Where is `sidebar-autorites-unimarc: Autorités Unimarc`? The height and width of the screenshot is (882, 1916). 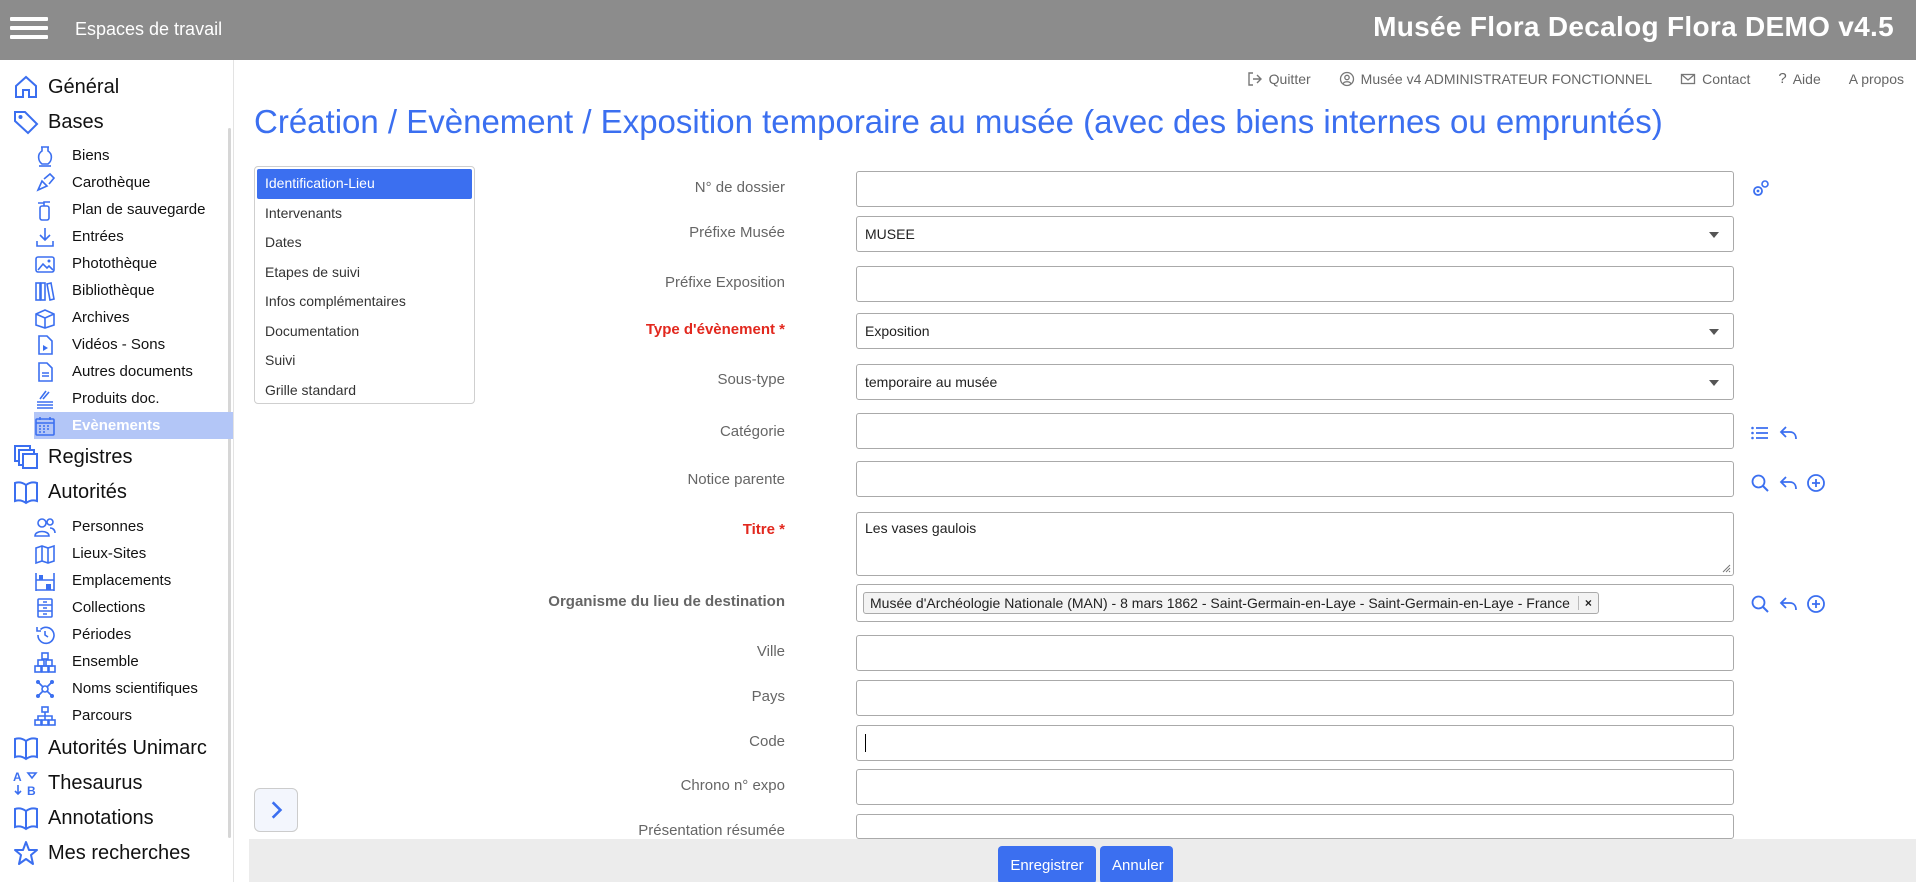 sidebar-autorites-unimarc: Autorités Unimarc is located at coordinates (116, 748).